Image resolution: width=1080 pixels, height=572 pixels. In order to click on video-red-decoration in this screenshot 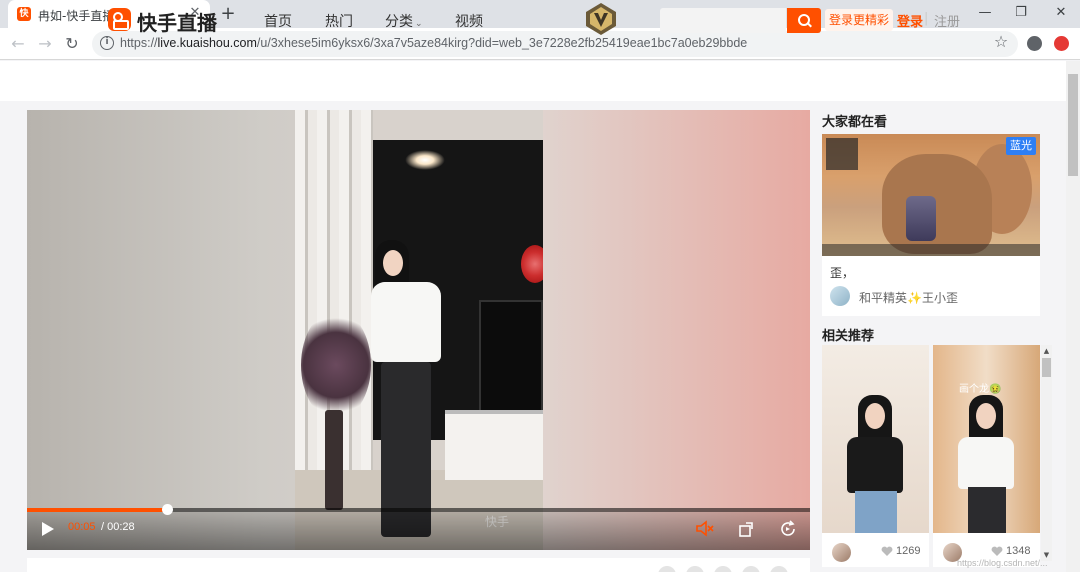, I will do `click(532, 264)`.